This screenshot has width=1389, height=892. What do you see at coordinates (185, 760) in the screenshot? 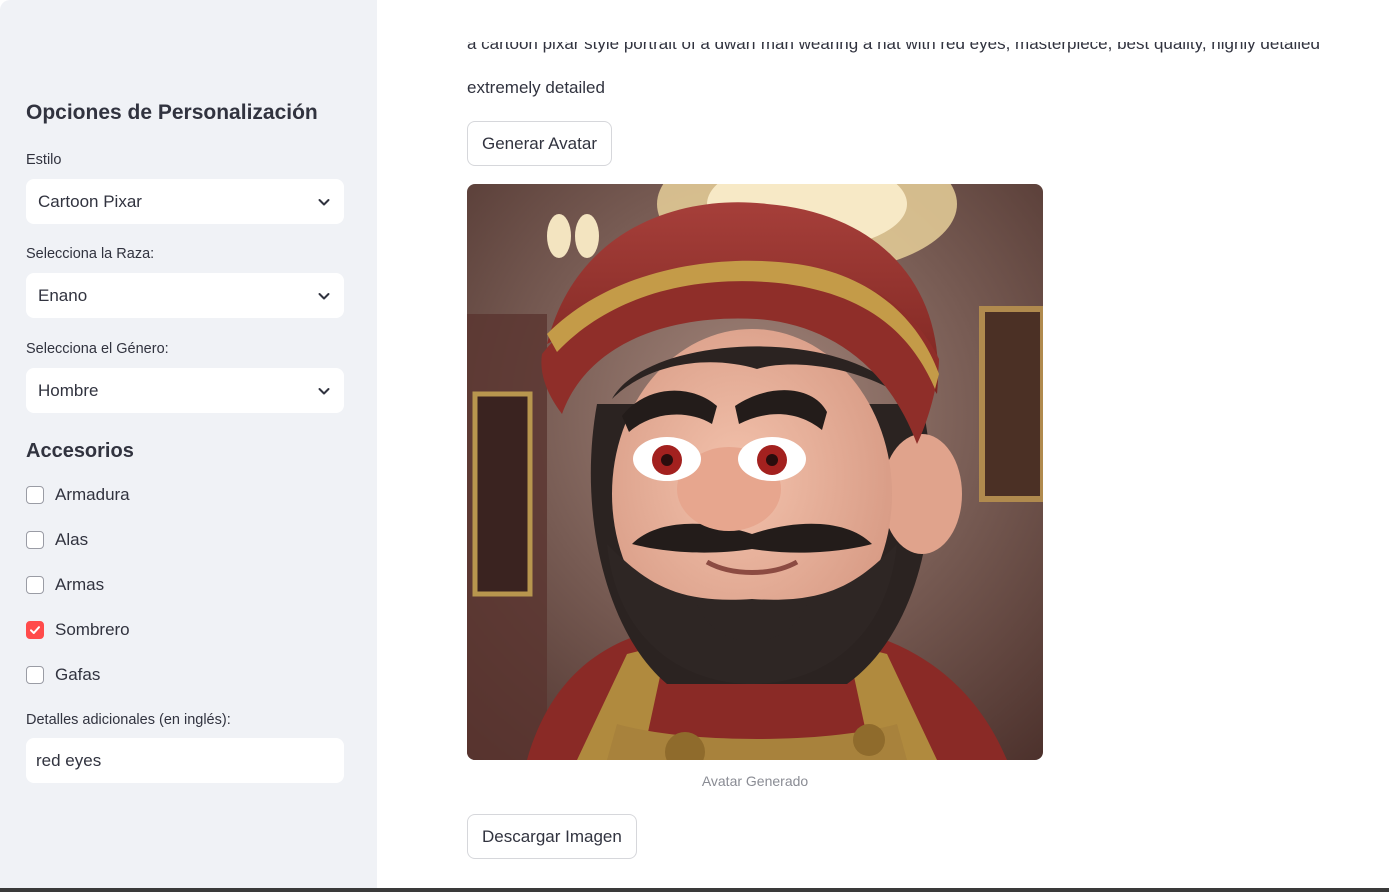
I see `details-input` at bounding box center [185, 760].